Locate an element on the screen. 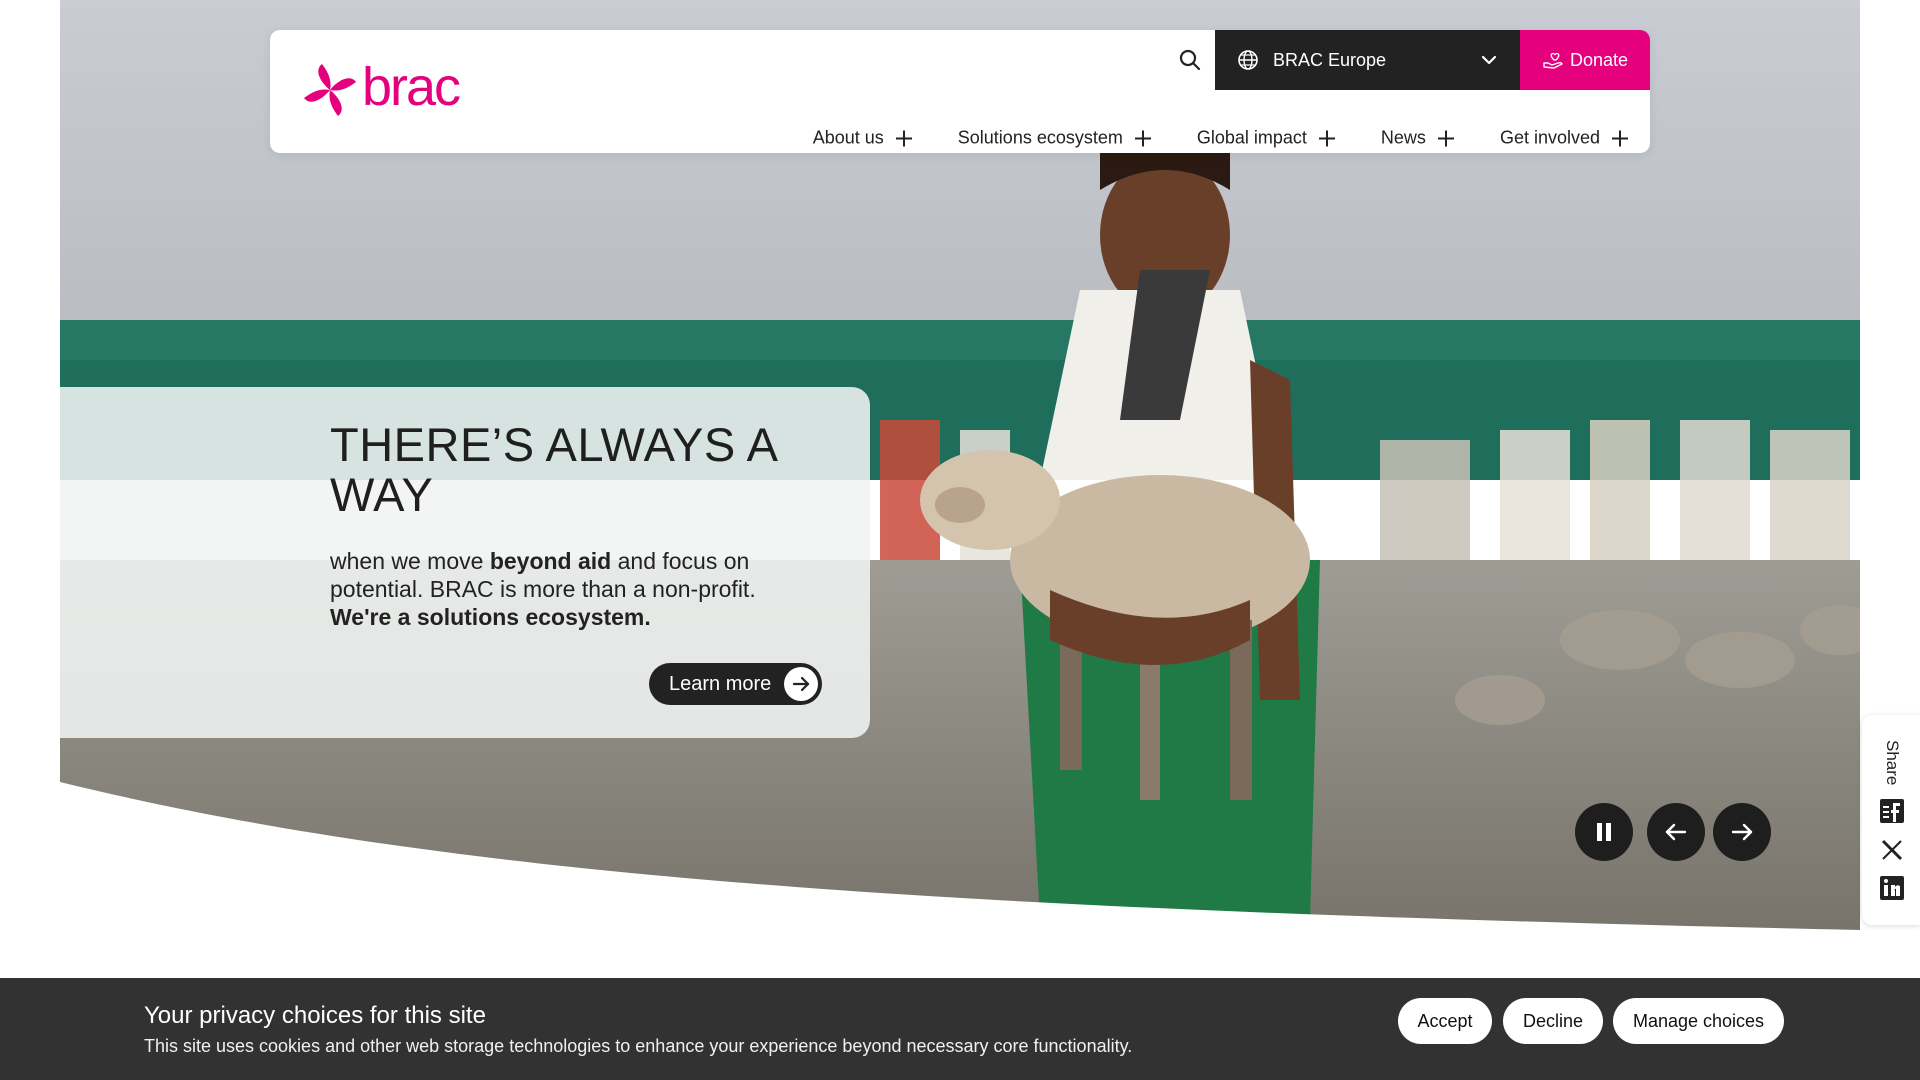  brac-logo: brac is located at coordinates (381, 87).